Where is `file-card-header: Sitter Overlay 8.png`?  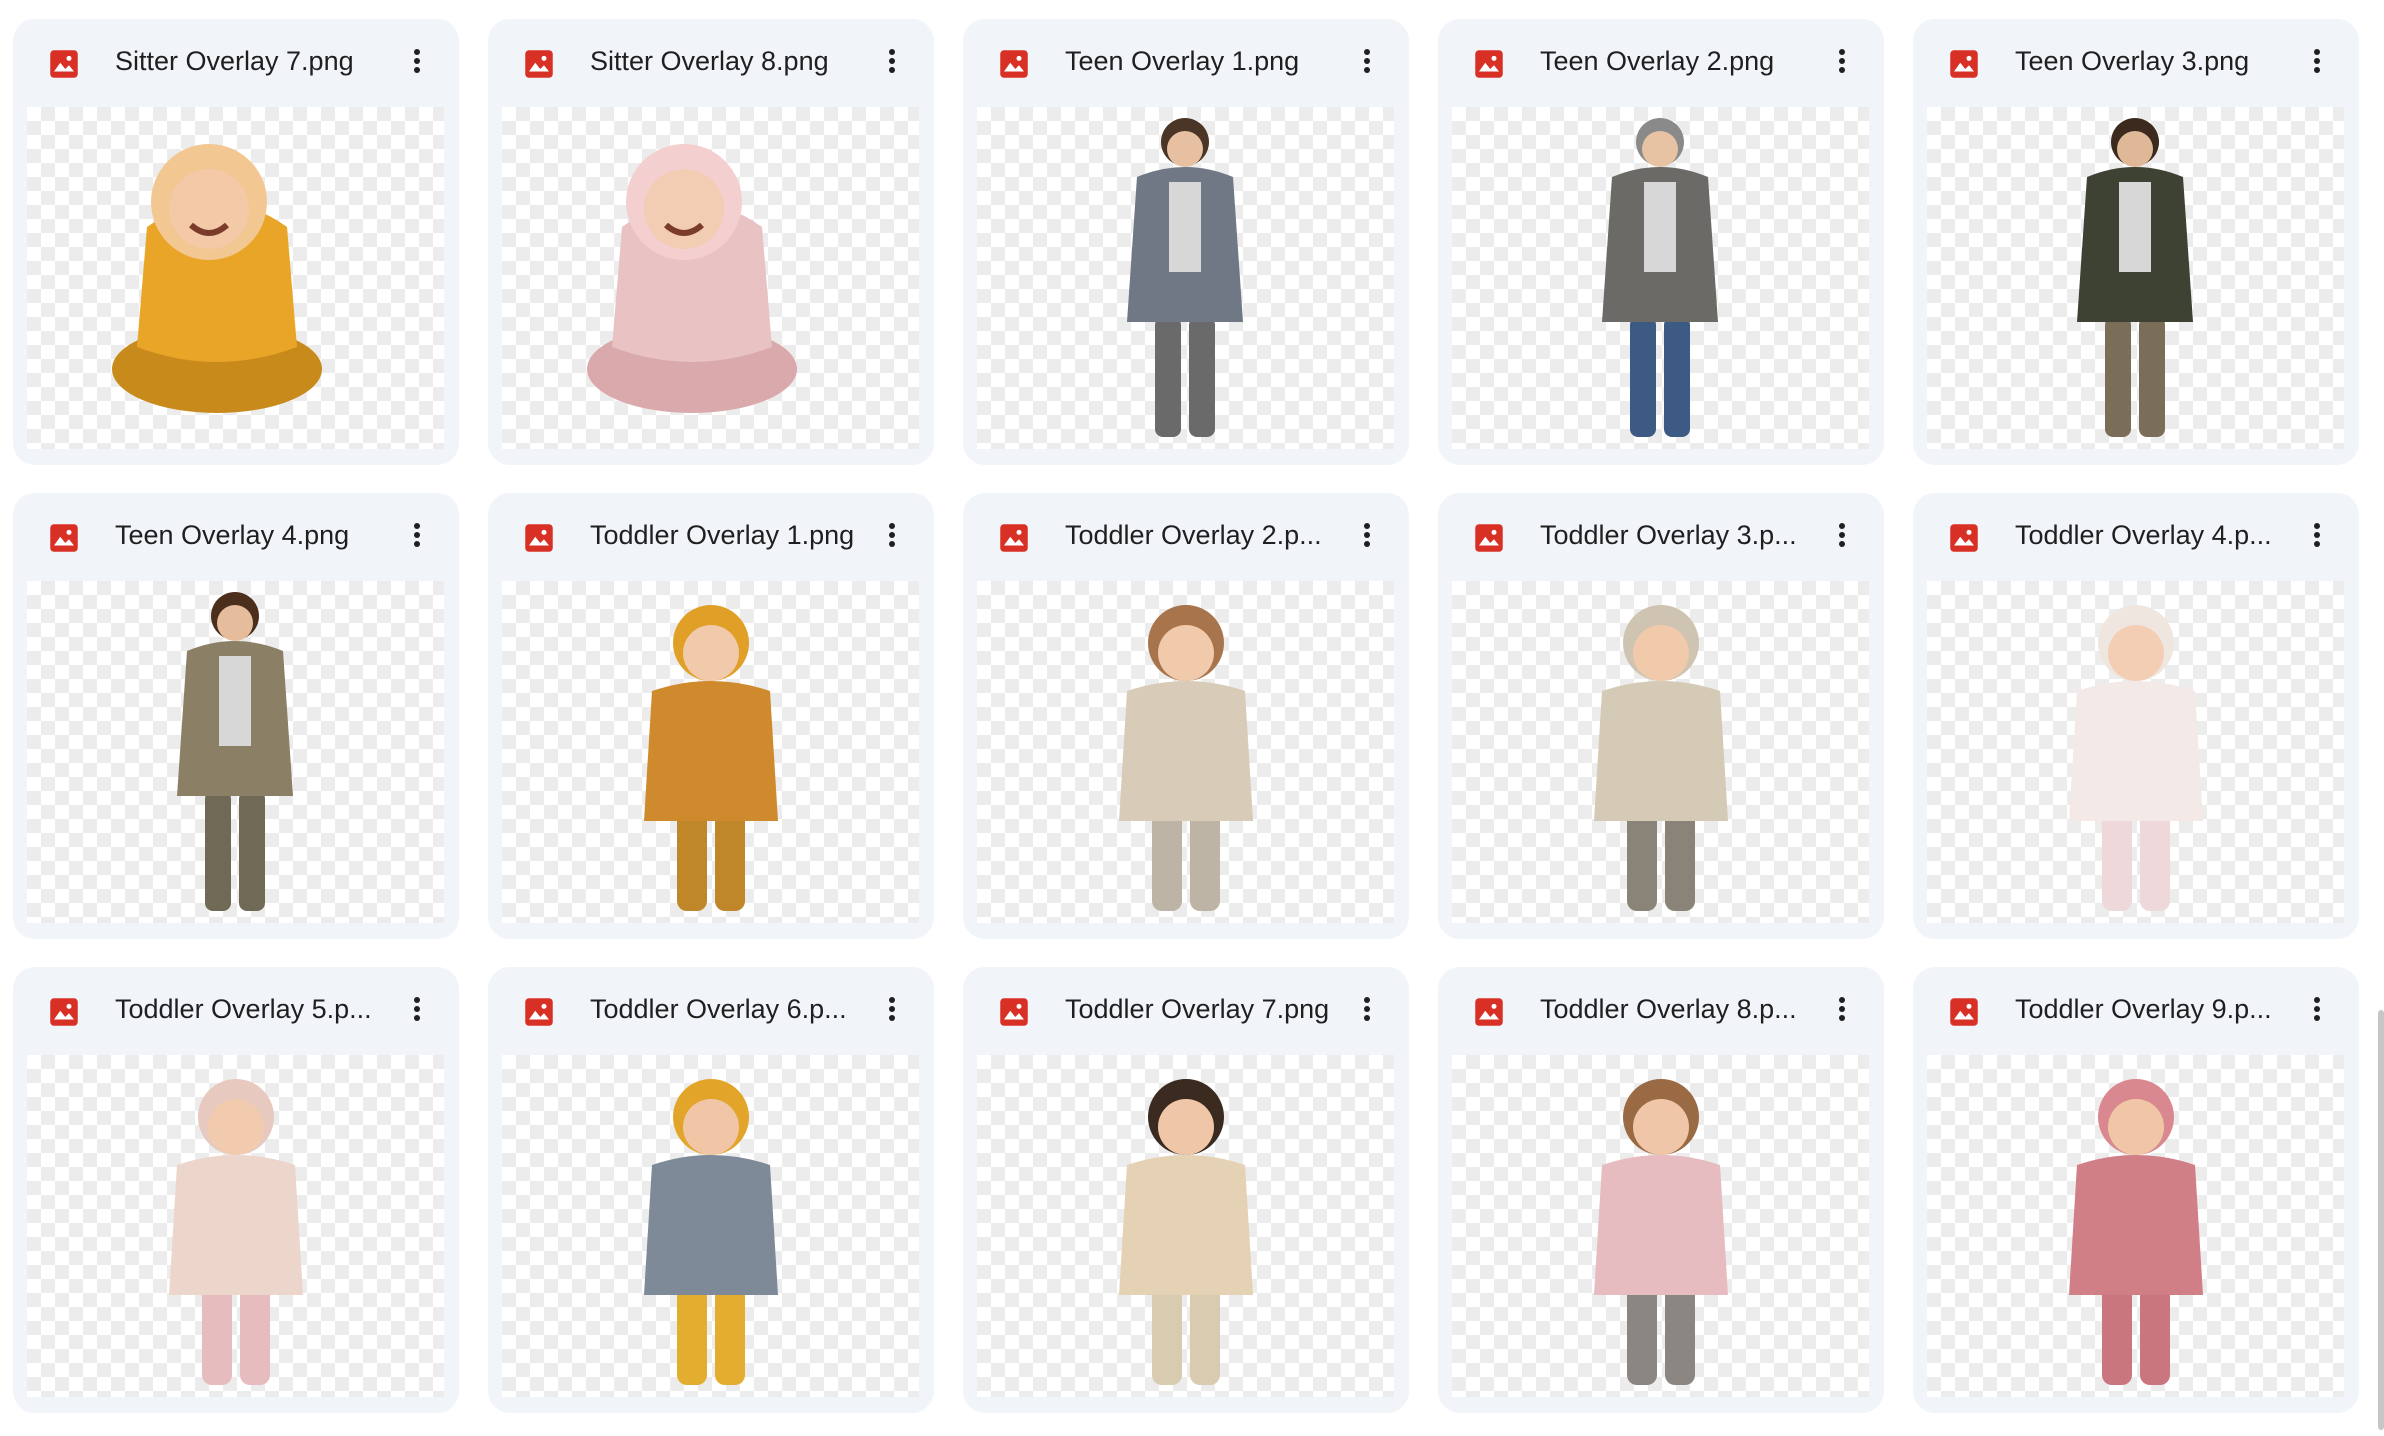 file-card-header: Sitter Overlay 8.png is located at coordinates (711, 61).